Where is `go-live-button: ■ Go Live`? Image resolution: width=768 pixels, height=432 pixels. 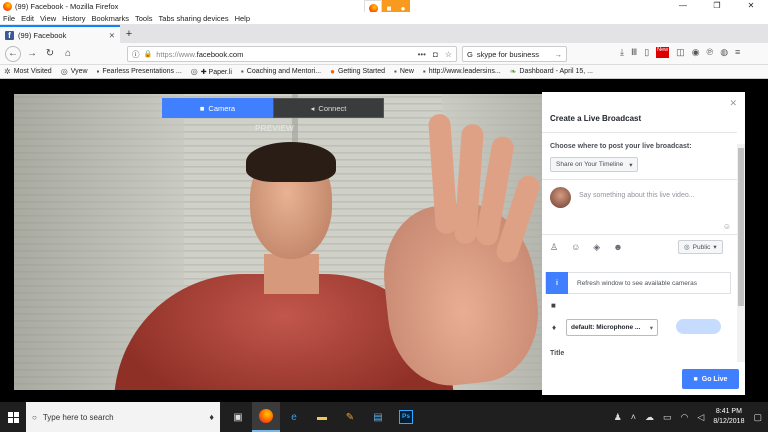 go-live-button: ■ Go Live is located at coordinates (710, 379).